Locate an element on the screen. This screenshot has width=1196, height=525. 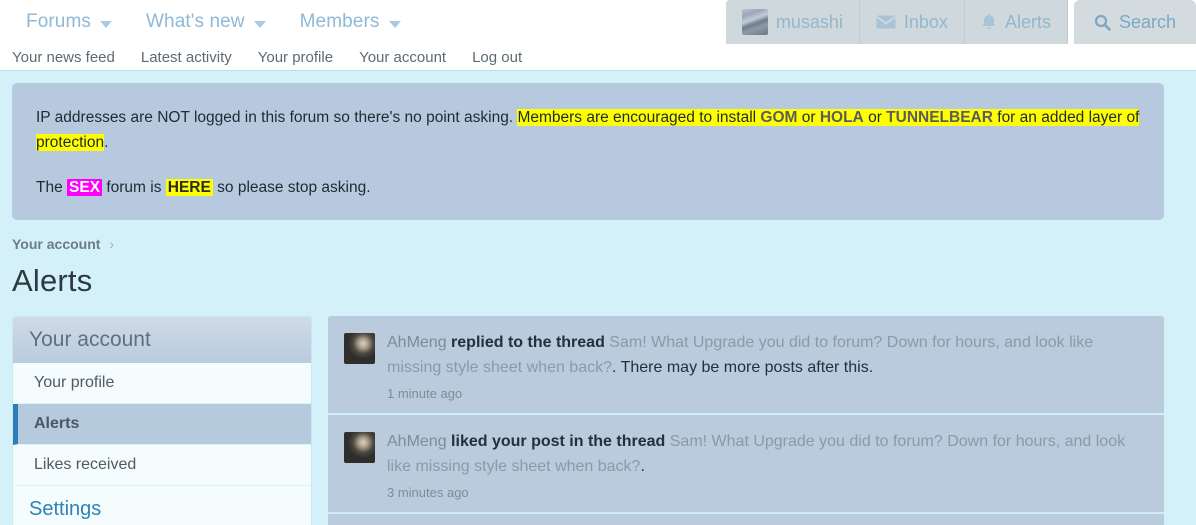
main-nav-group: Forums What's new Members is located at coordinates (363, 22).